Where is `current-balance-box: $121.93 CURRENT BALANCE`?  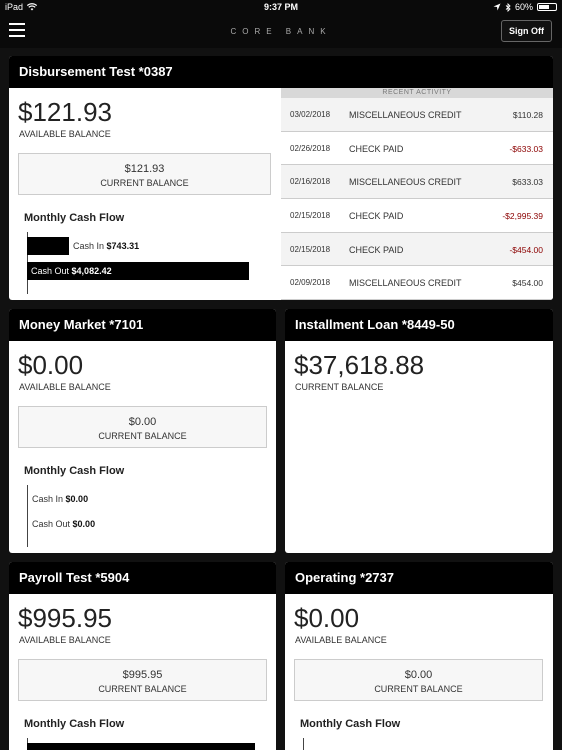 current-balance-box: $121.93 CURRENT BALANCE is located at coordinates (144, 174).